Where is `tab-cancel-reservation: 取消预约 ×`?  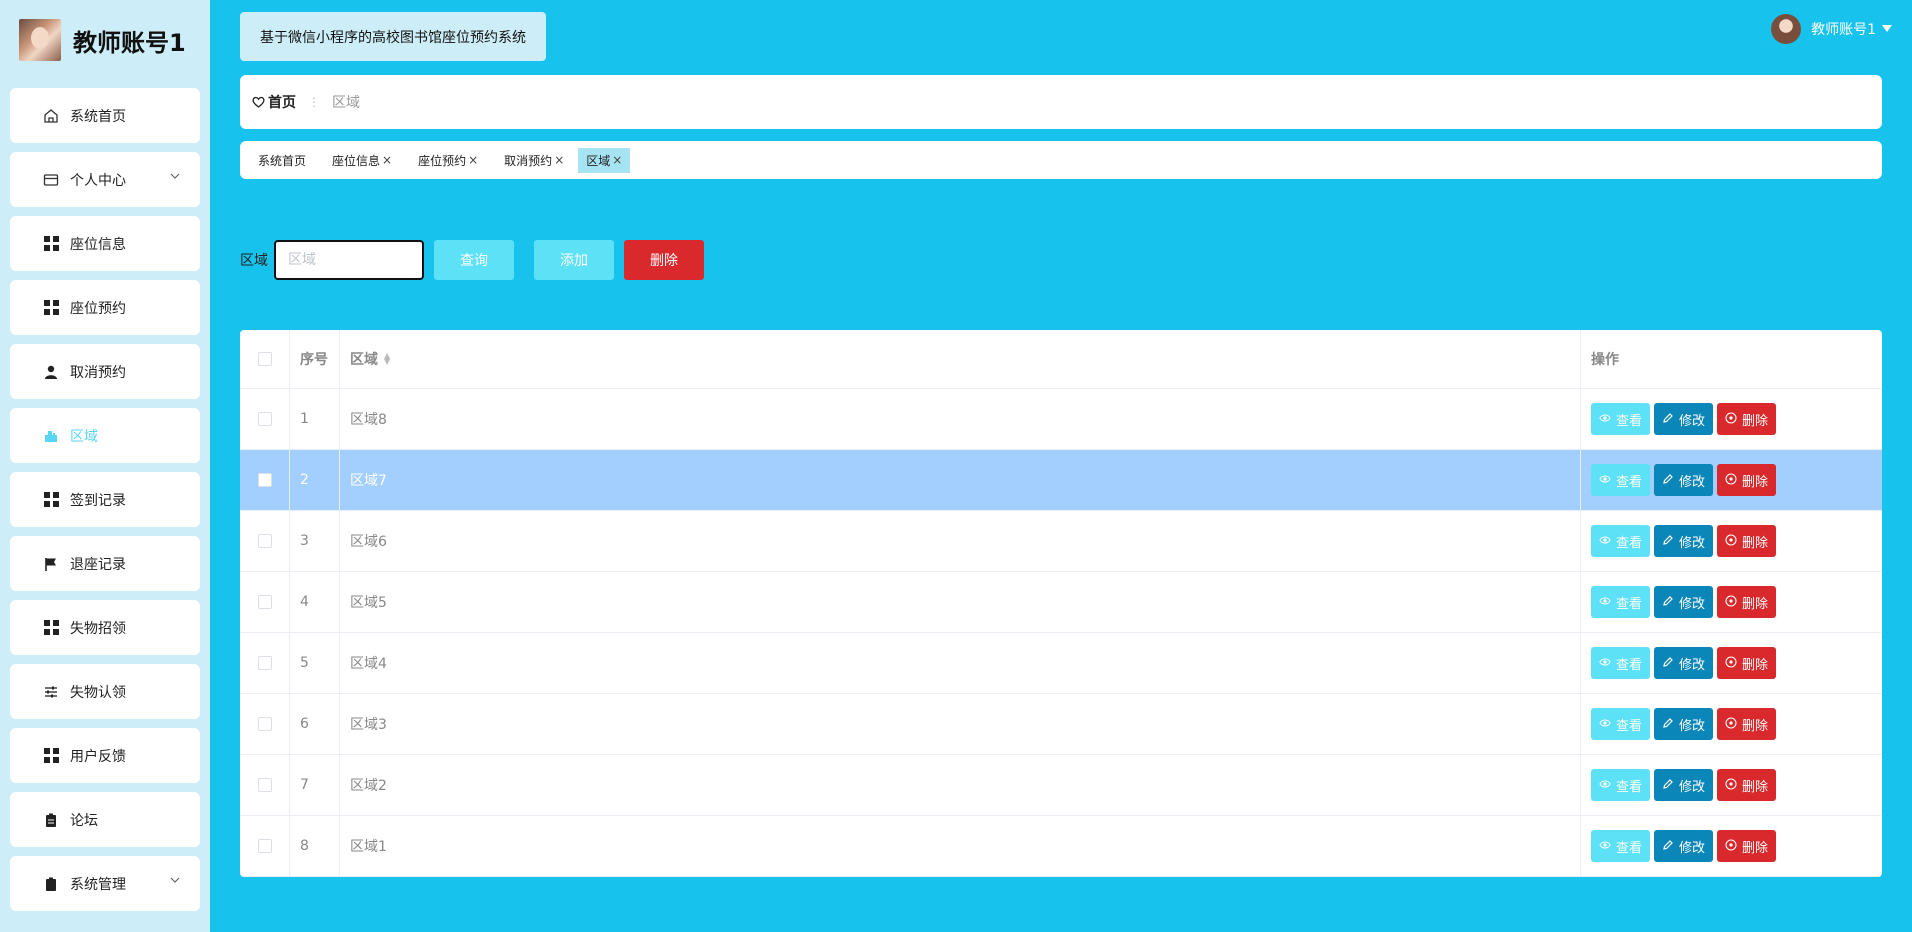
tab-cancel-reservation: 取消预约 × is located at coordinates (534, 160).